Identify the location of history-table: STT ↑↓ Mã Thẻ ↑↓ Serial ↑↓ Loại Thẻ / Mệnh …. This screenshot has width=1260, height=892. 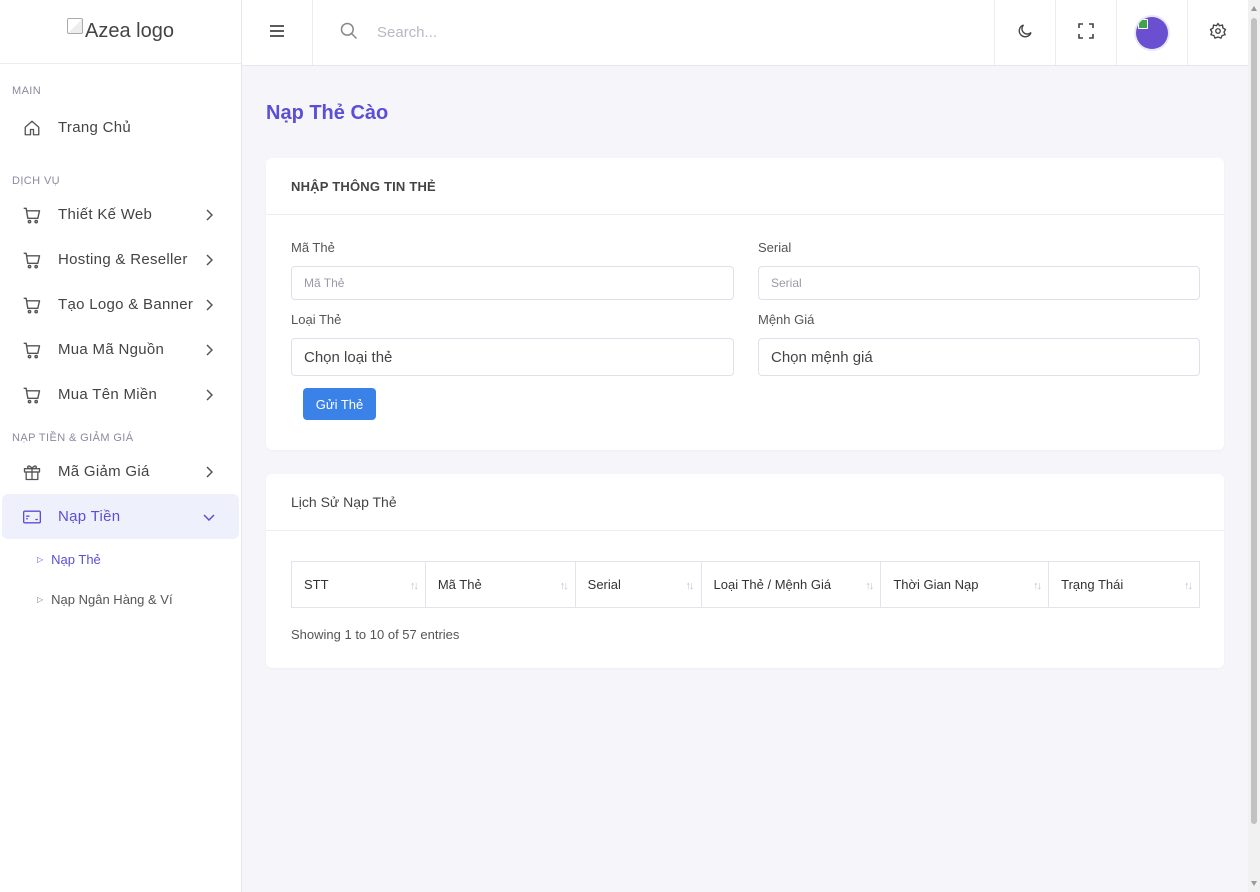
(745, 584).